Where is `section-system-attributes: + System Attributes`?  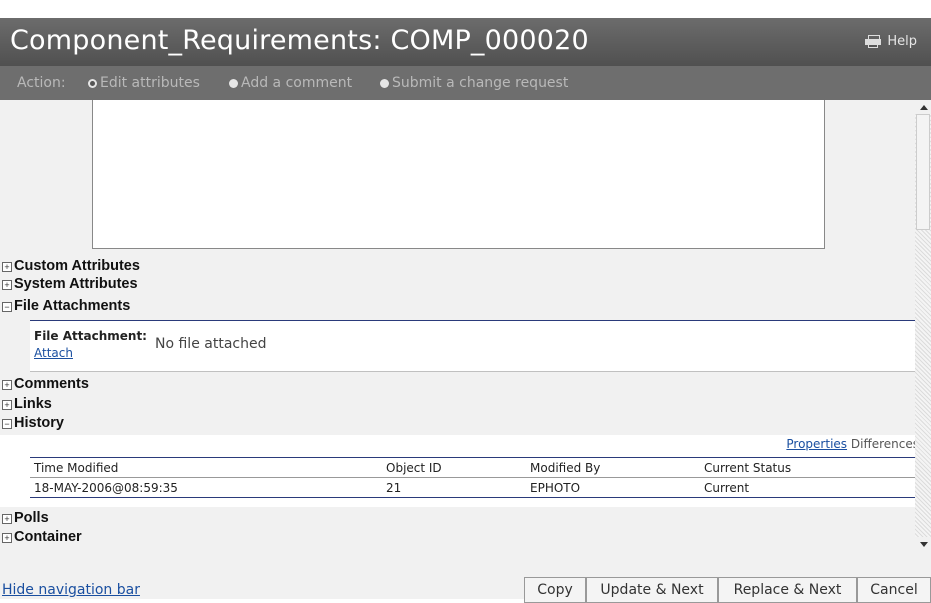
section-system-attributes: + System Attributes is located at coordinates (457, 285).